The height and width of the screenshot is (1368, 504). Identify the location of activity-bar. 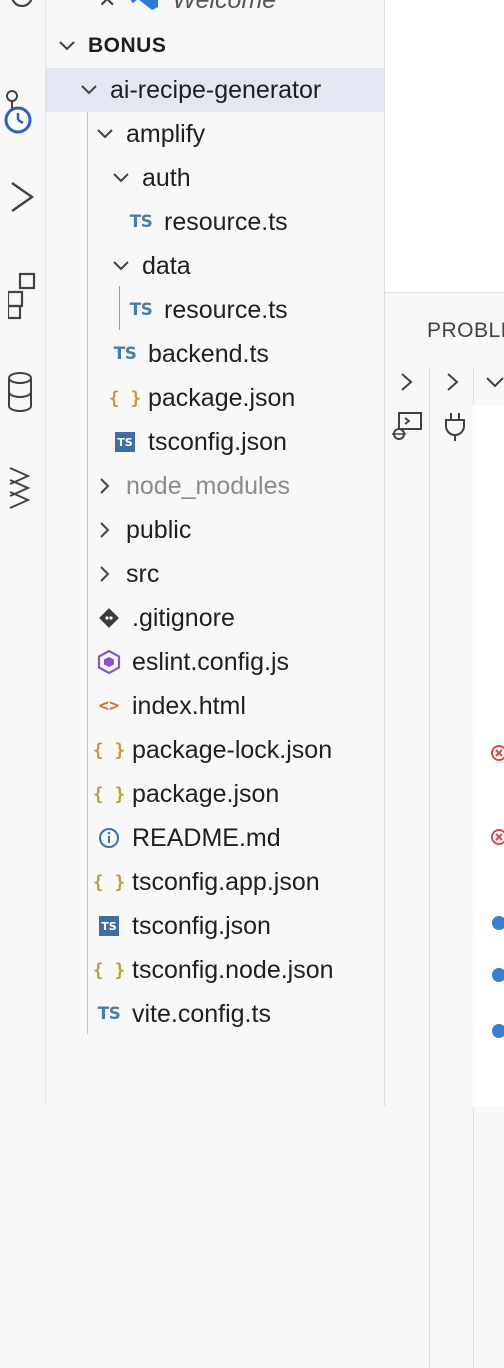
(23, 553).